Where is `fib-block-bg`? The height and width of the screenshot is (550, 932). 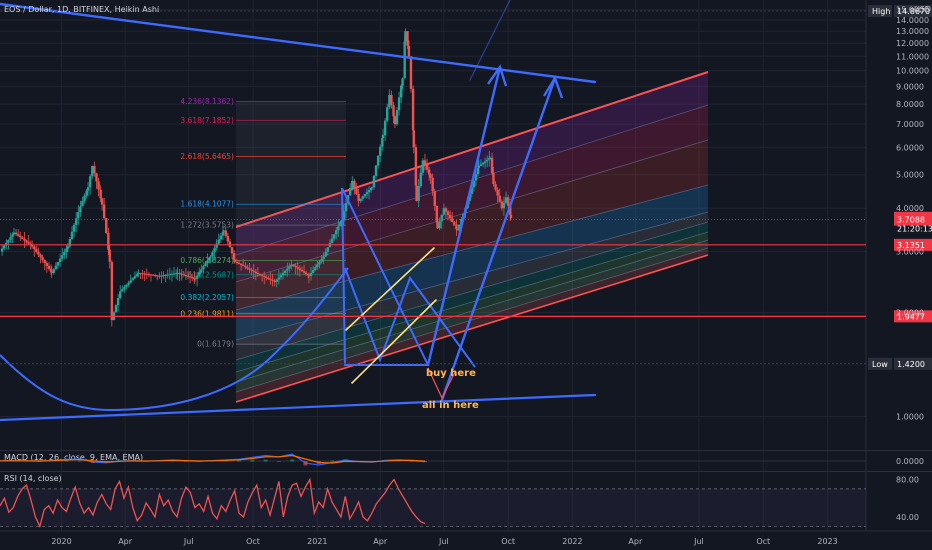
fib-block-bg is located at coordinates (291, 223).